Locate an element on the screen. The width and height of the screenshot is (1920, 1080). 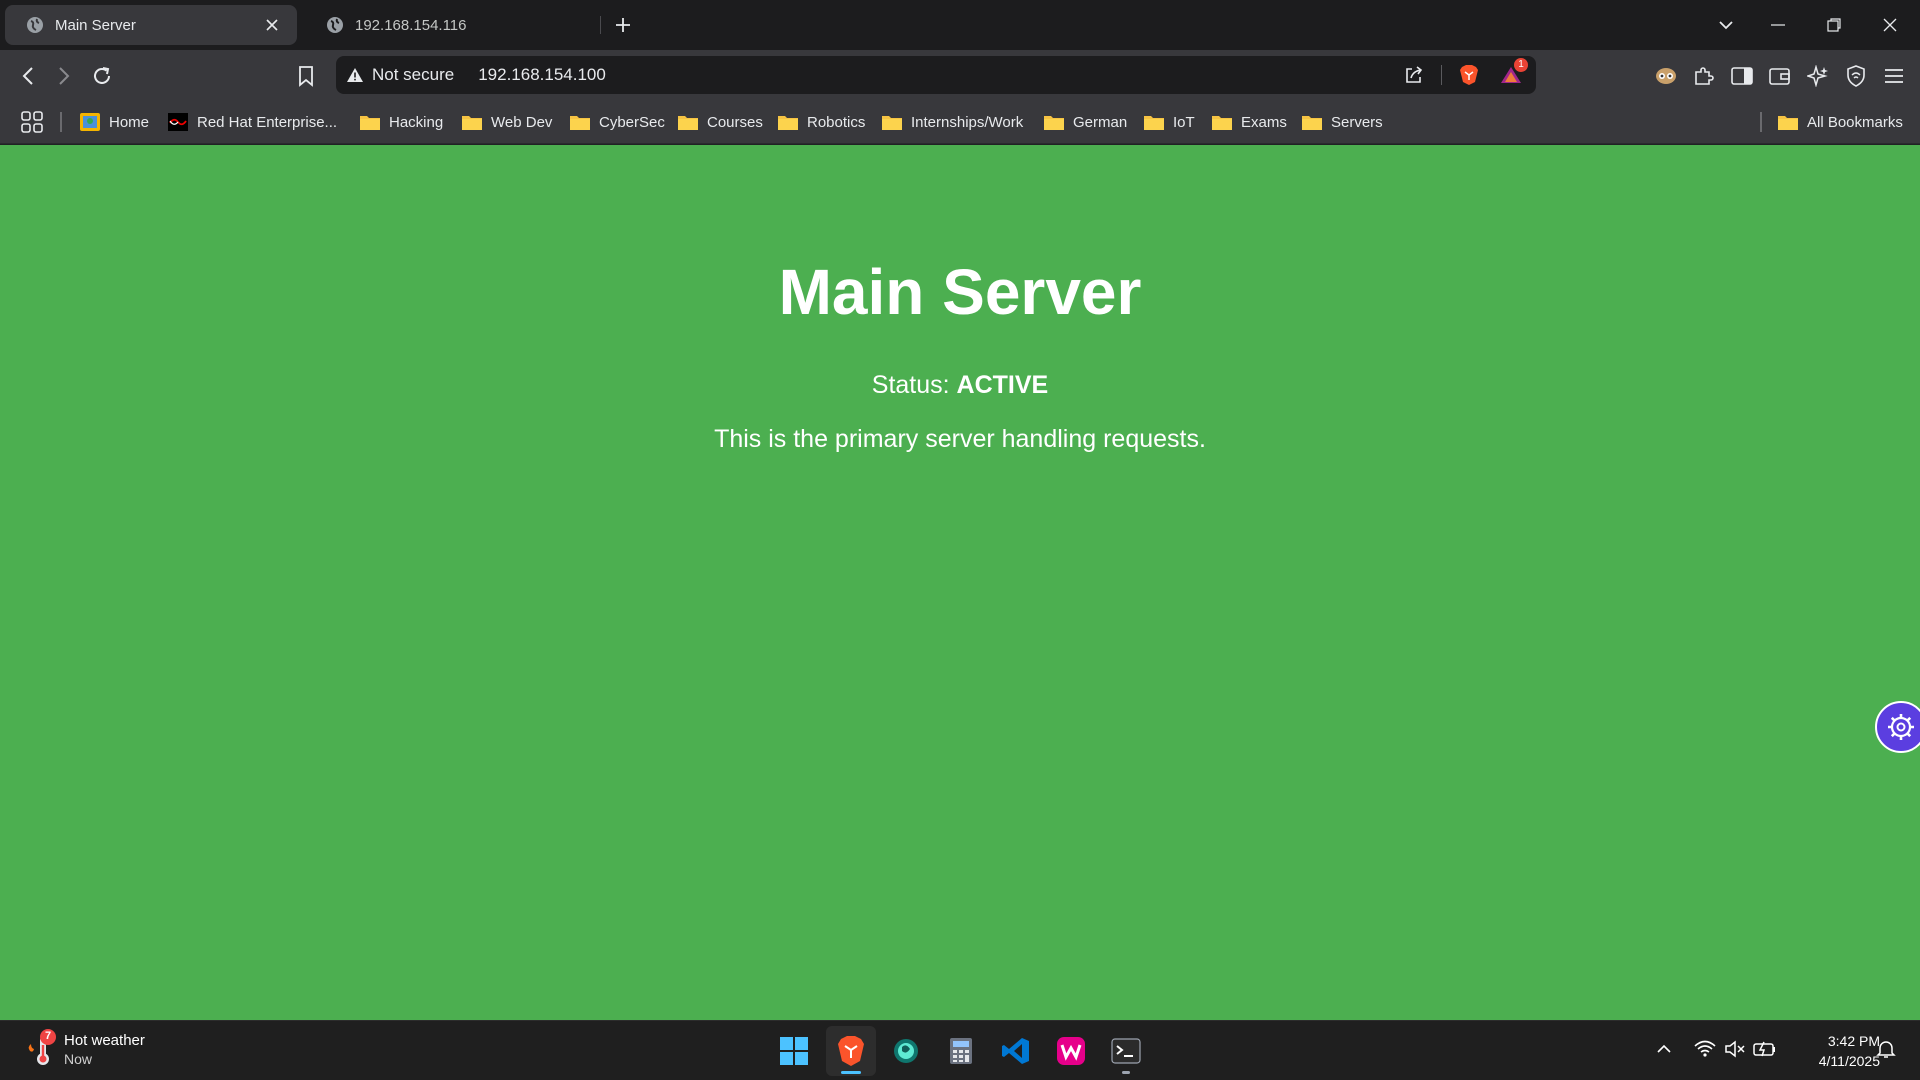
new-tab-button is located at coordinates (623, 25).